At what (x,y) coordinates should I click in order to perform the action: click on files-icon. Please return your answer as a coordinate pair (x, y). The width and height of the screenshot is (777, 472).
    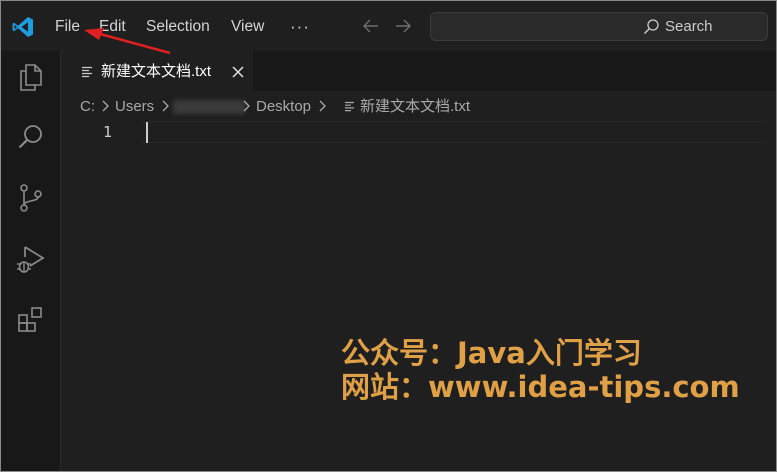
    Looking at the image, I should click on (31, 77).